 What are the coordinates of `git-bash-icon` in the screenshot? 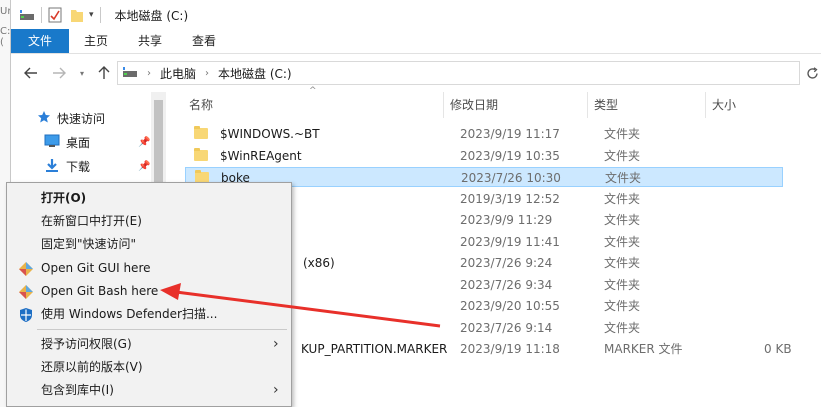 It's located at (26, 292).